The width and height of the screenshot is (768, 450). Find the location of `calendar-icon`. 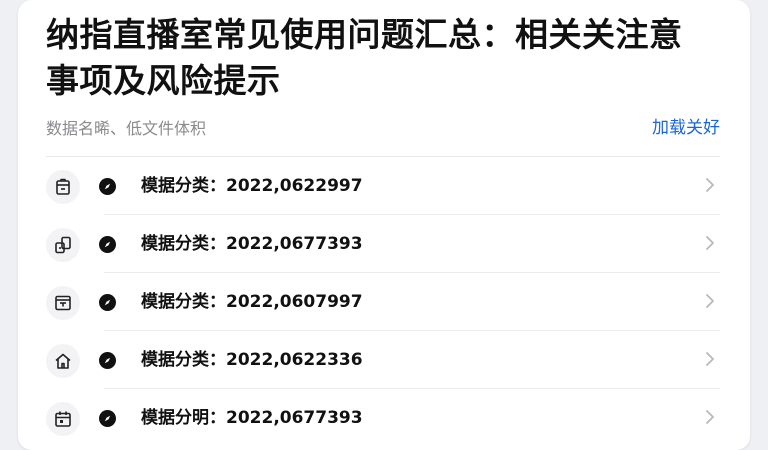

calendar-icon is located at coordinates (63, 419).